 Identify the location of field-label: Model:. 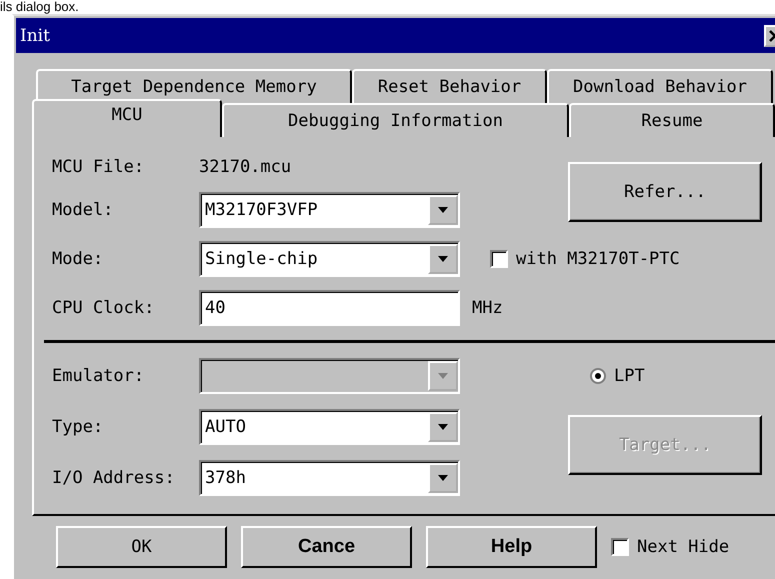
(83, 210).